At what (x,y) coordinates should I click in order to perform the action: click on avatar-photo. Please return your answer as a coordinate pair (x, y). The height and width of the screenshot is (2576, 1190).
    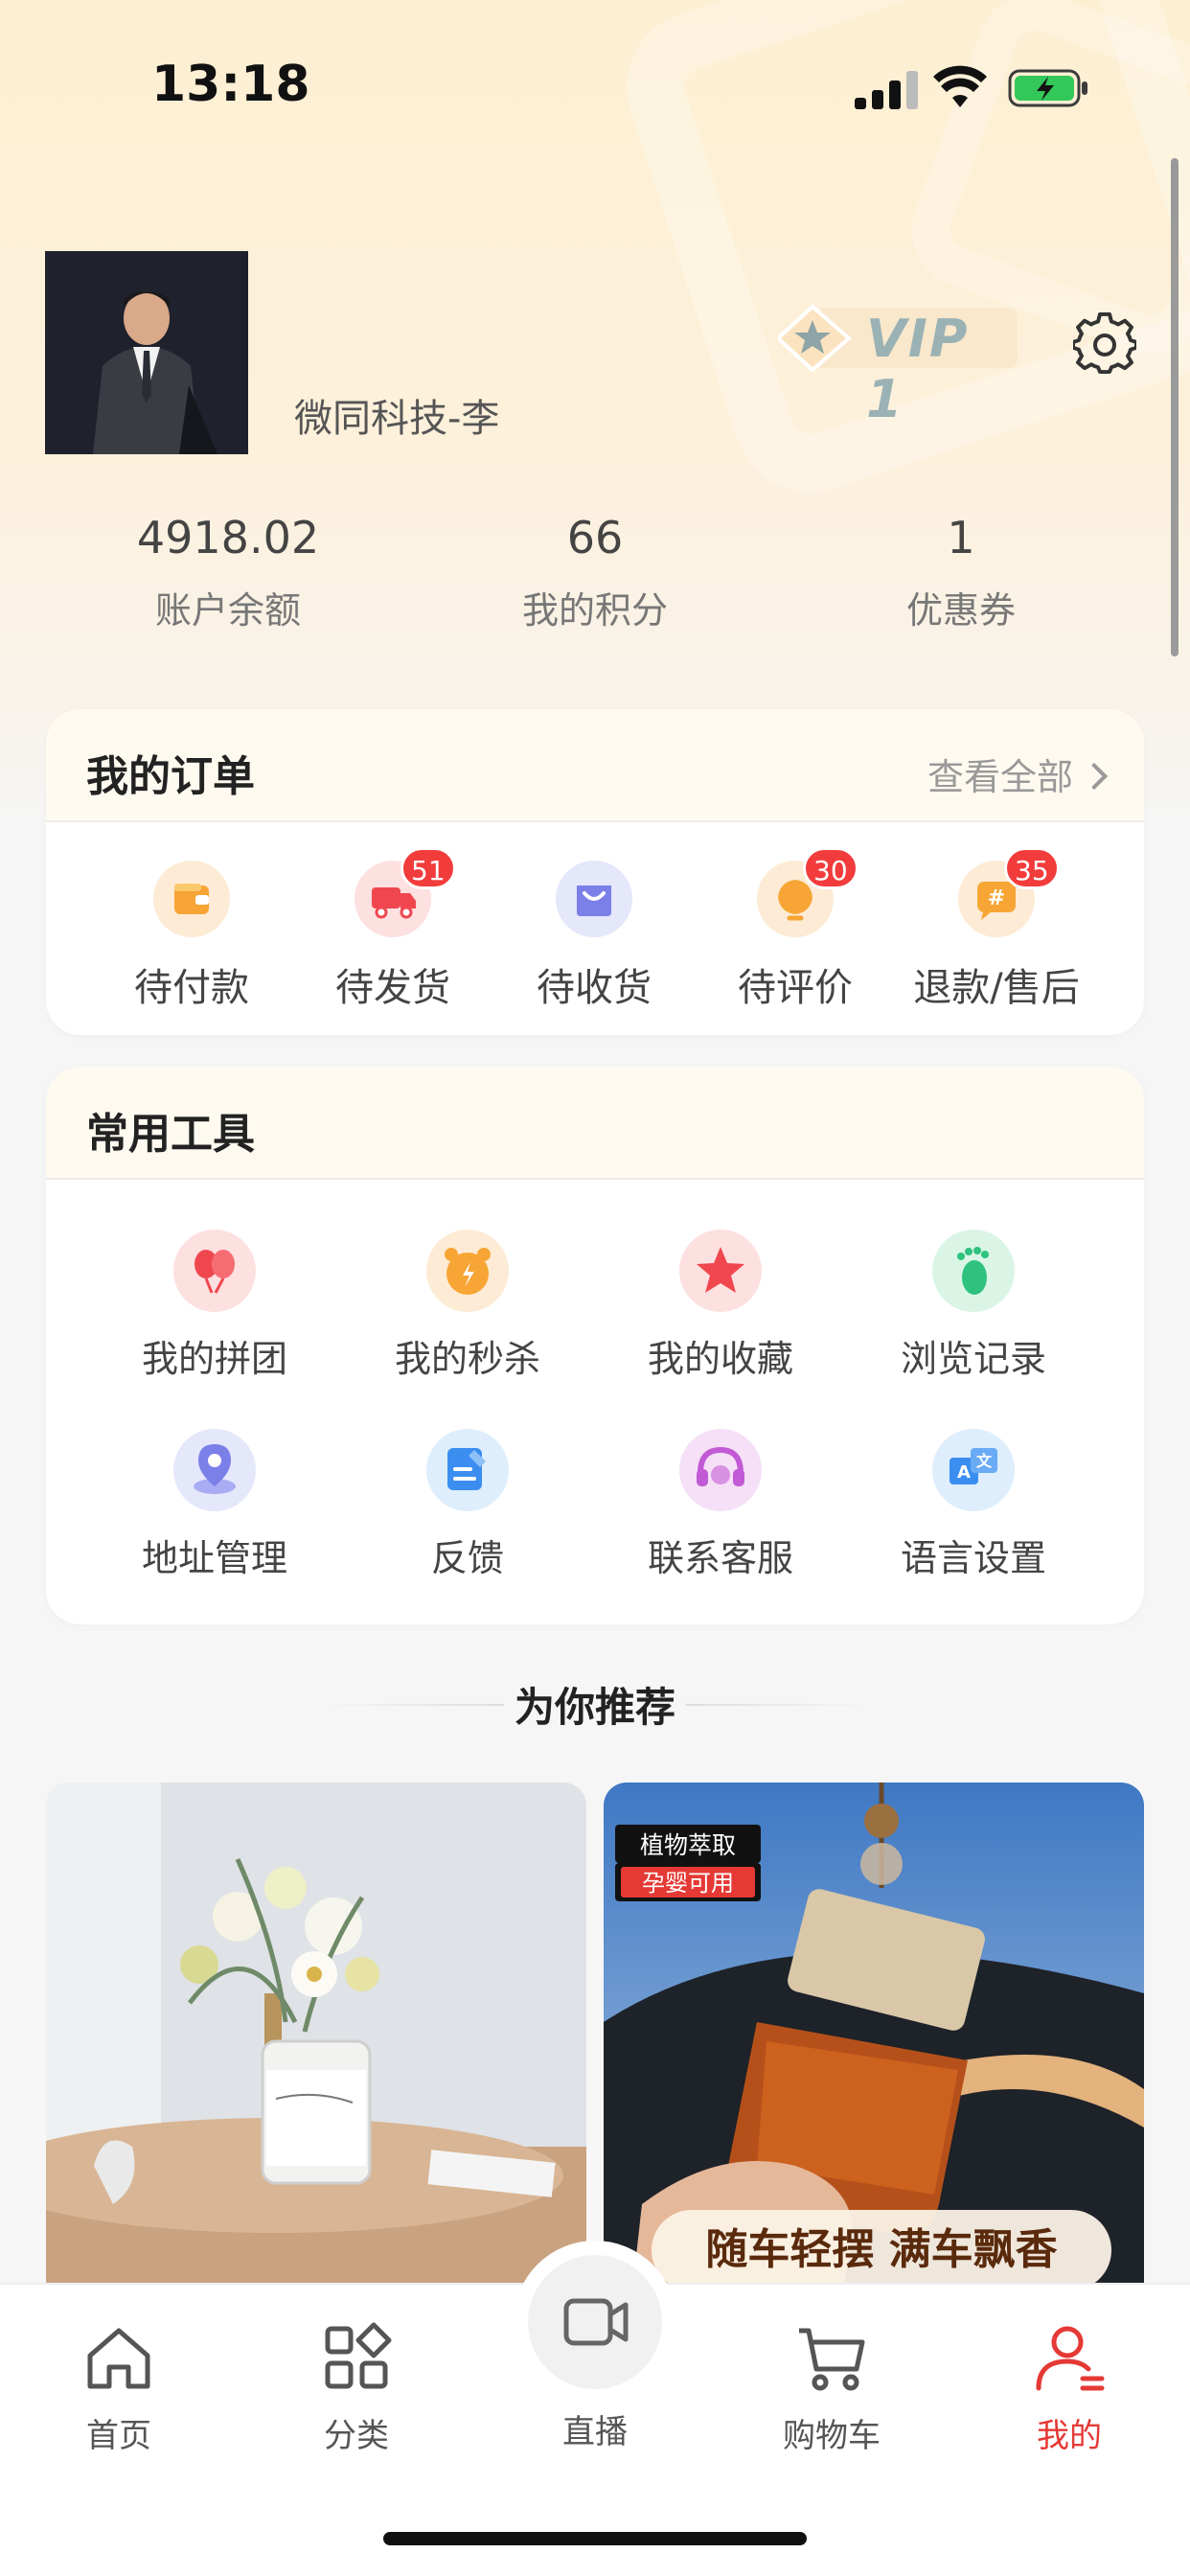
    Looking at the image, I should click on (147, 352).